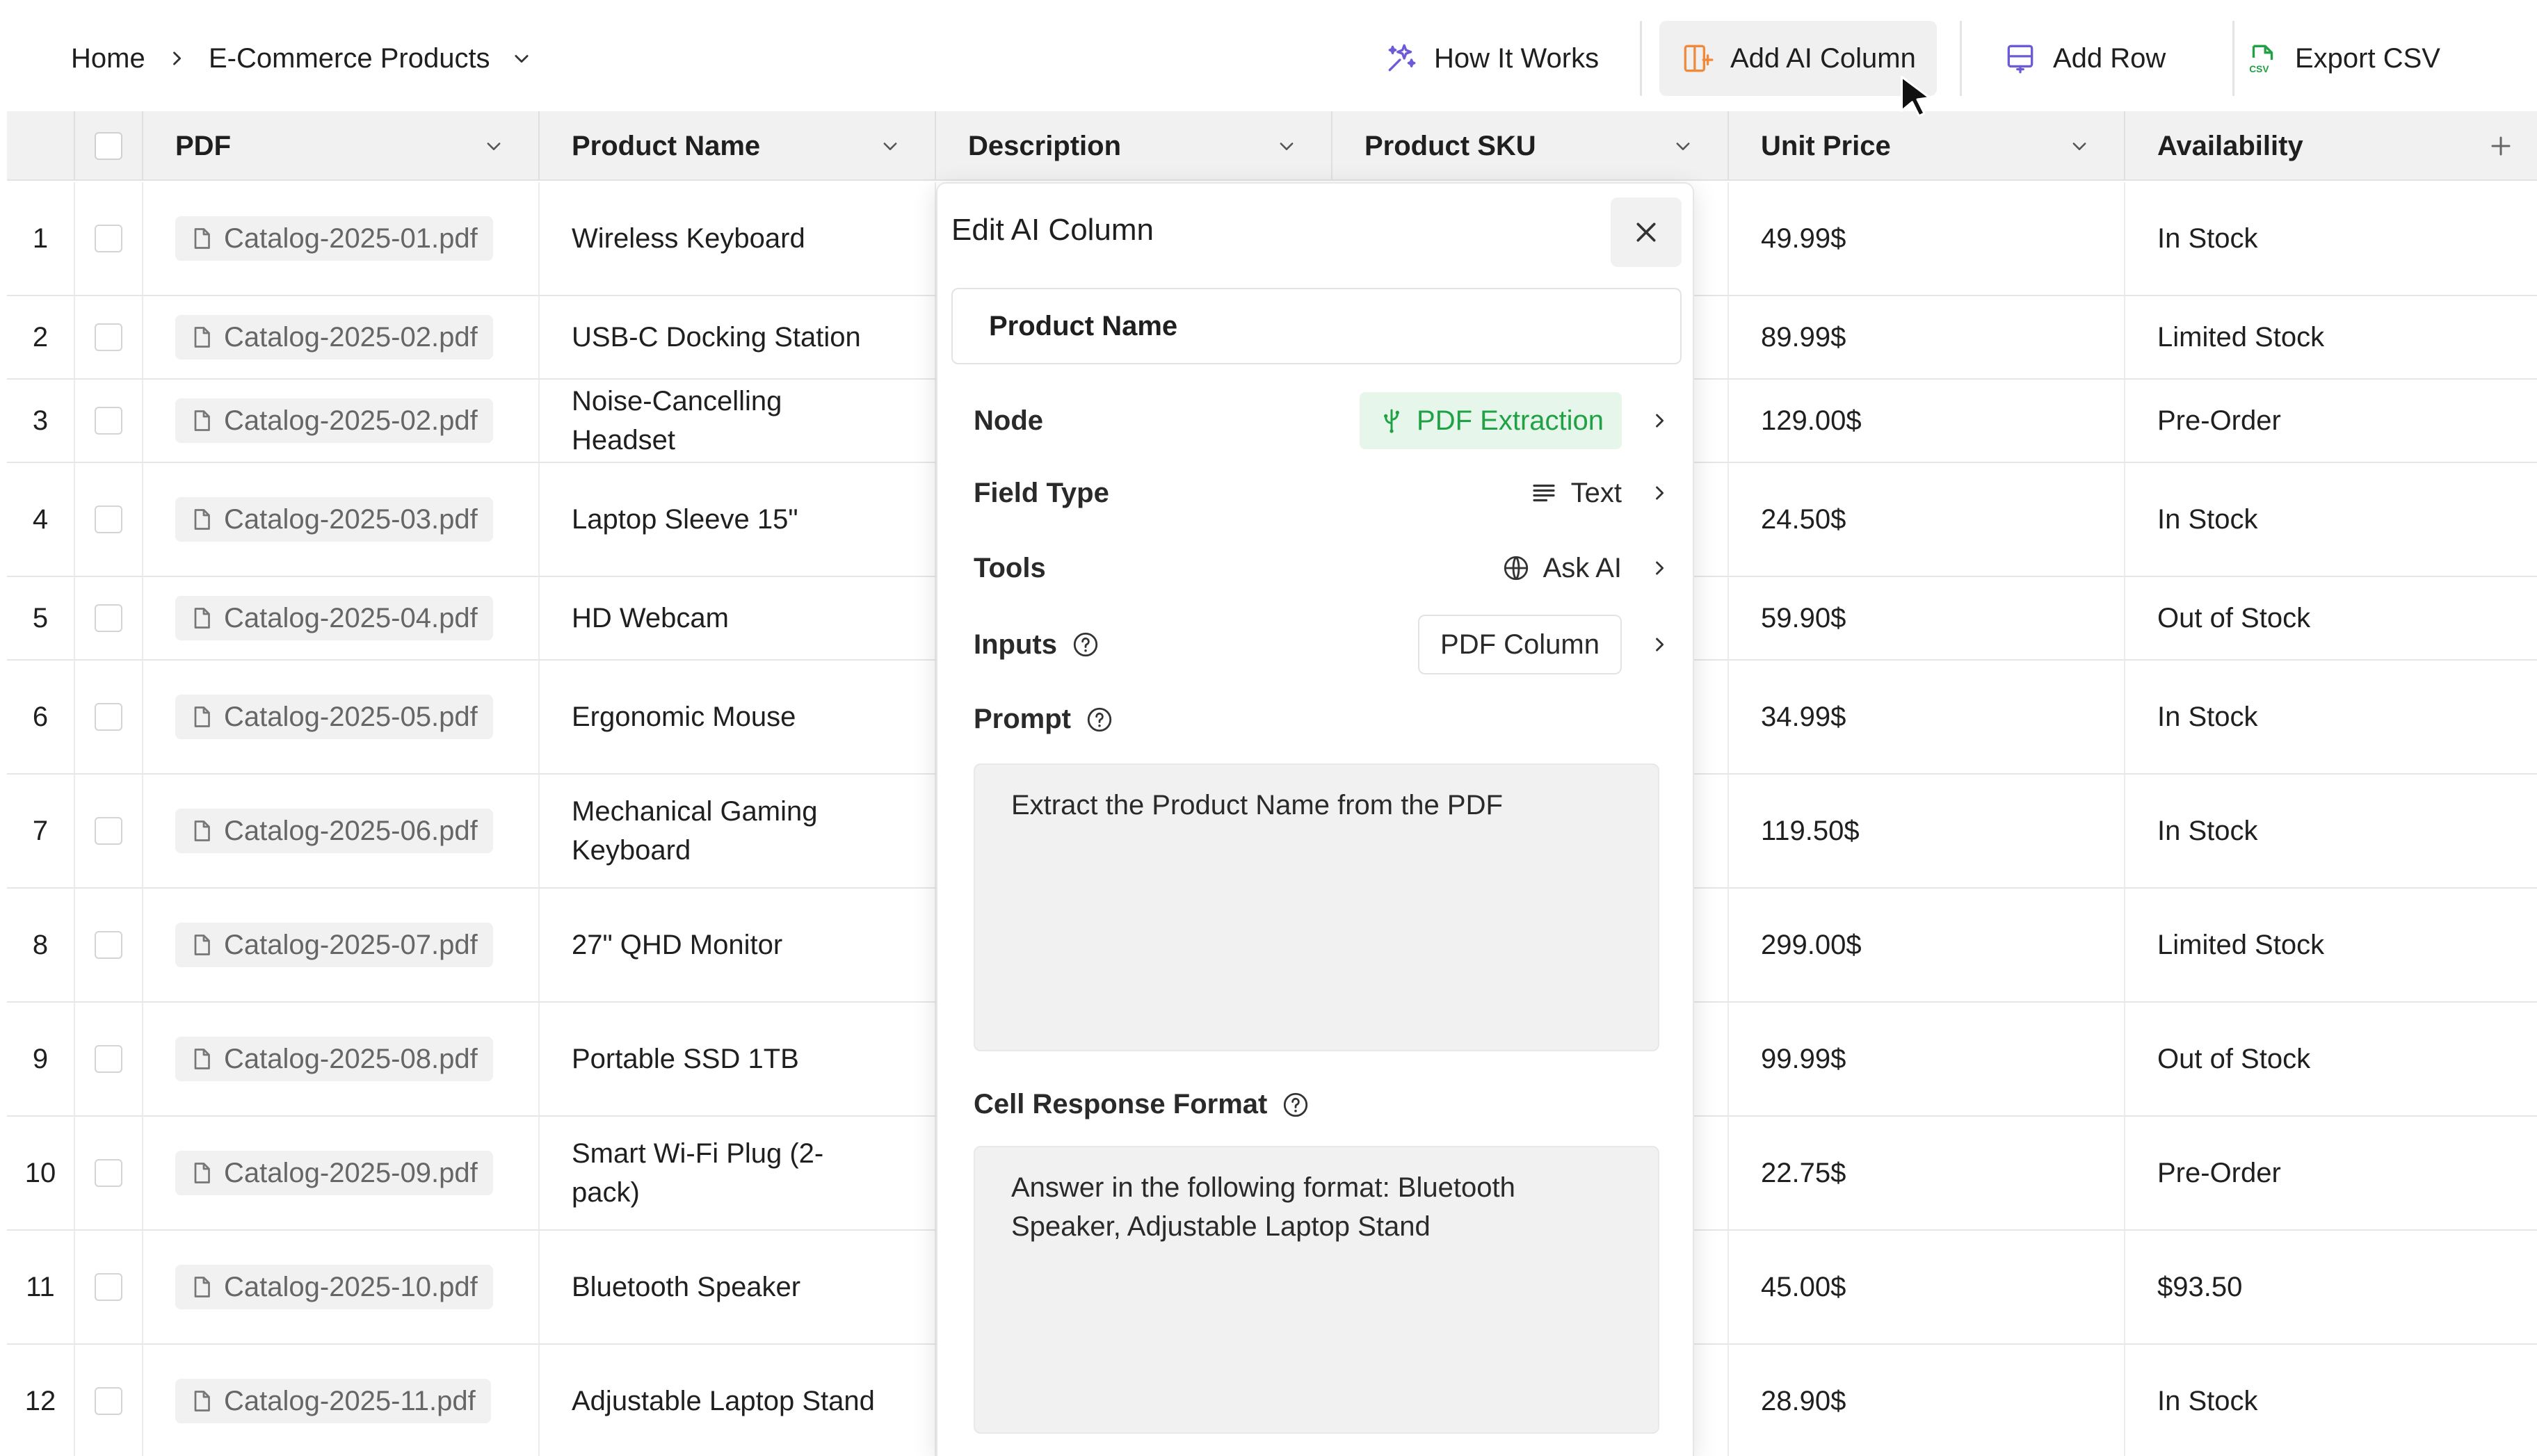 The width and height of the screenshot is (2537, 1456). What do you see at coordinates (2084, 58) in the screenshot?
I see `add-row-button: Add Row` at bounding box center [2084, 58].